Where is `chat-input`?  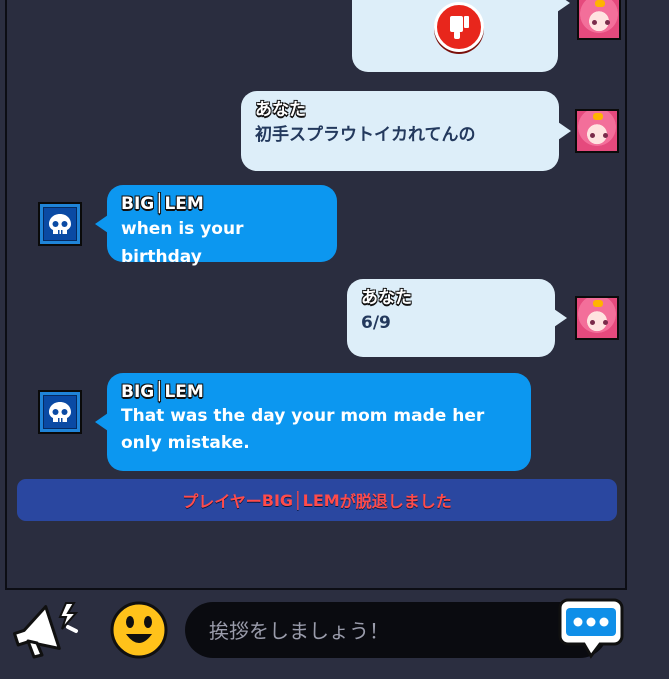 chat-input is located at coordinates (374, 631).